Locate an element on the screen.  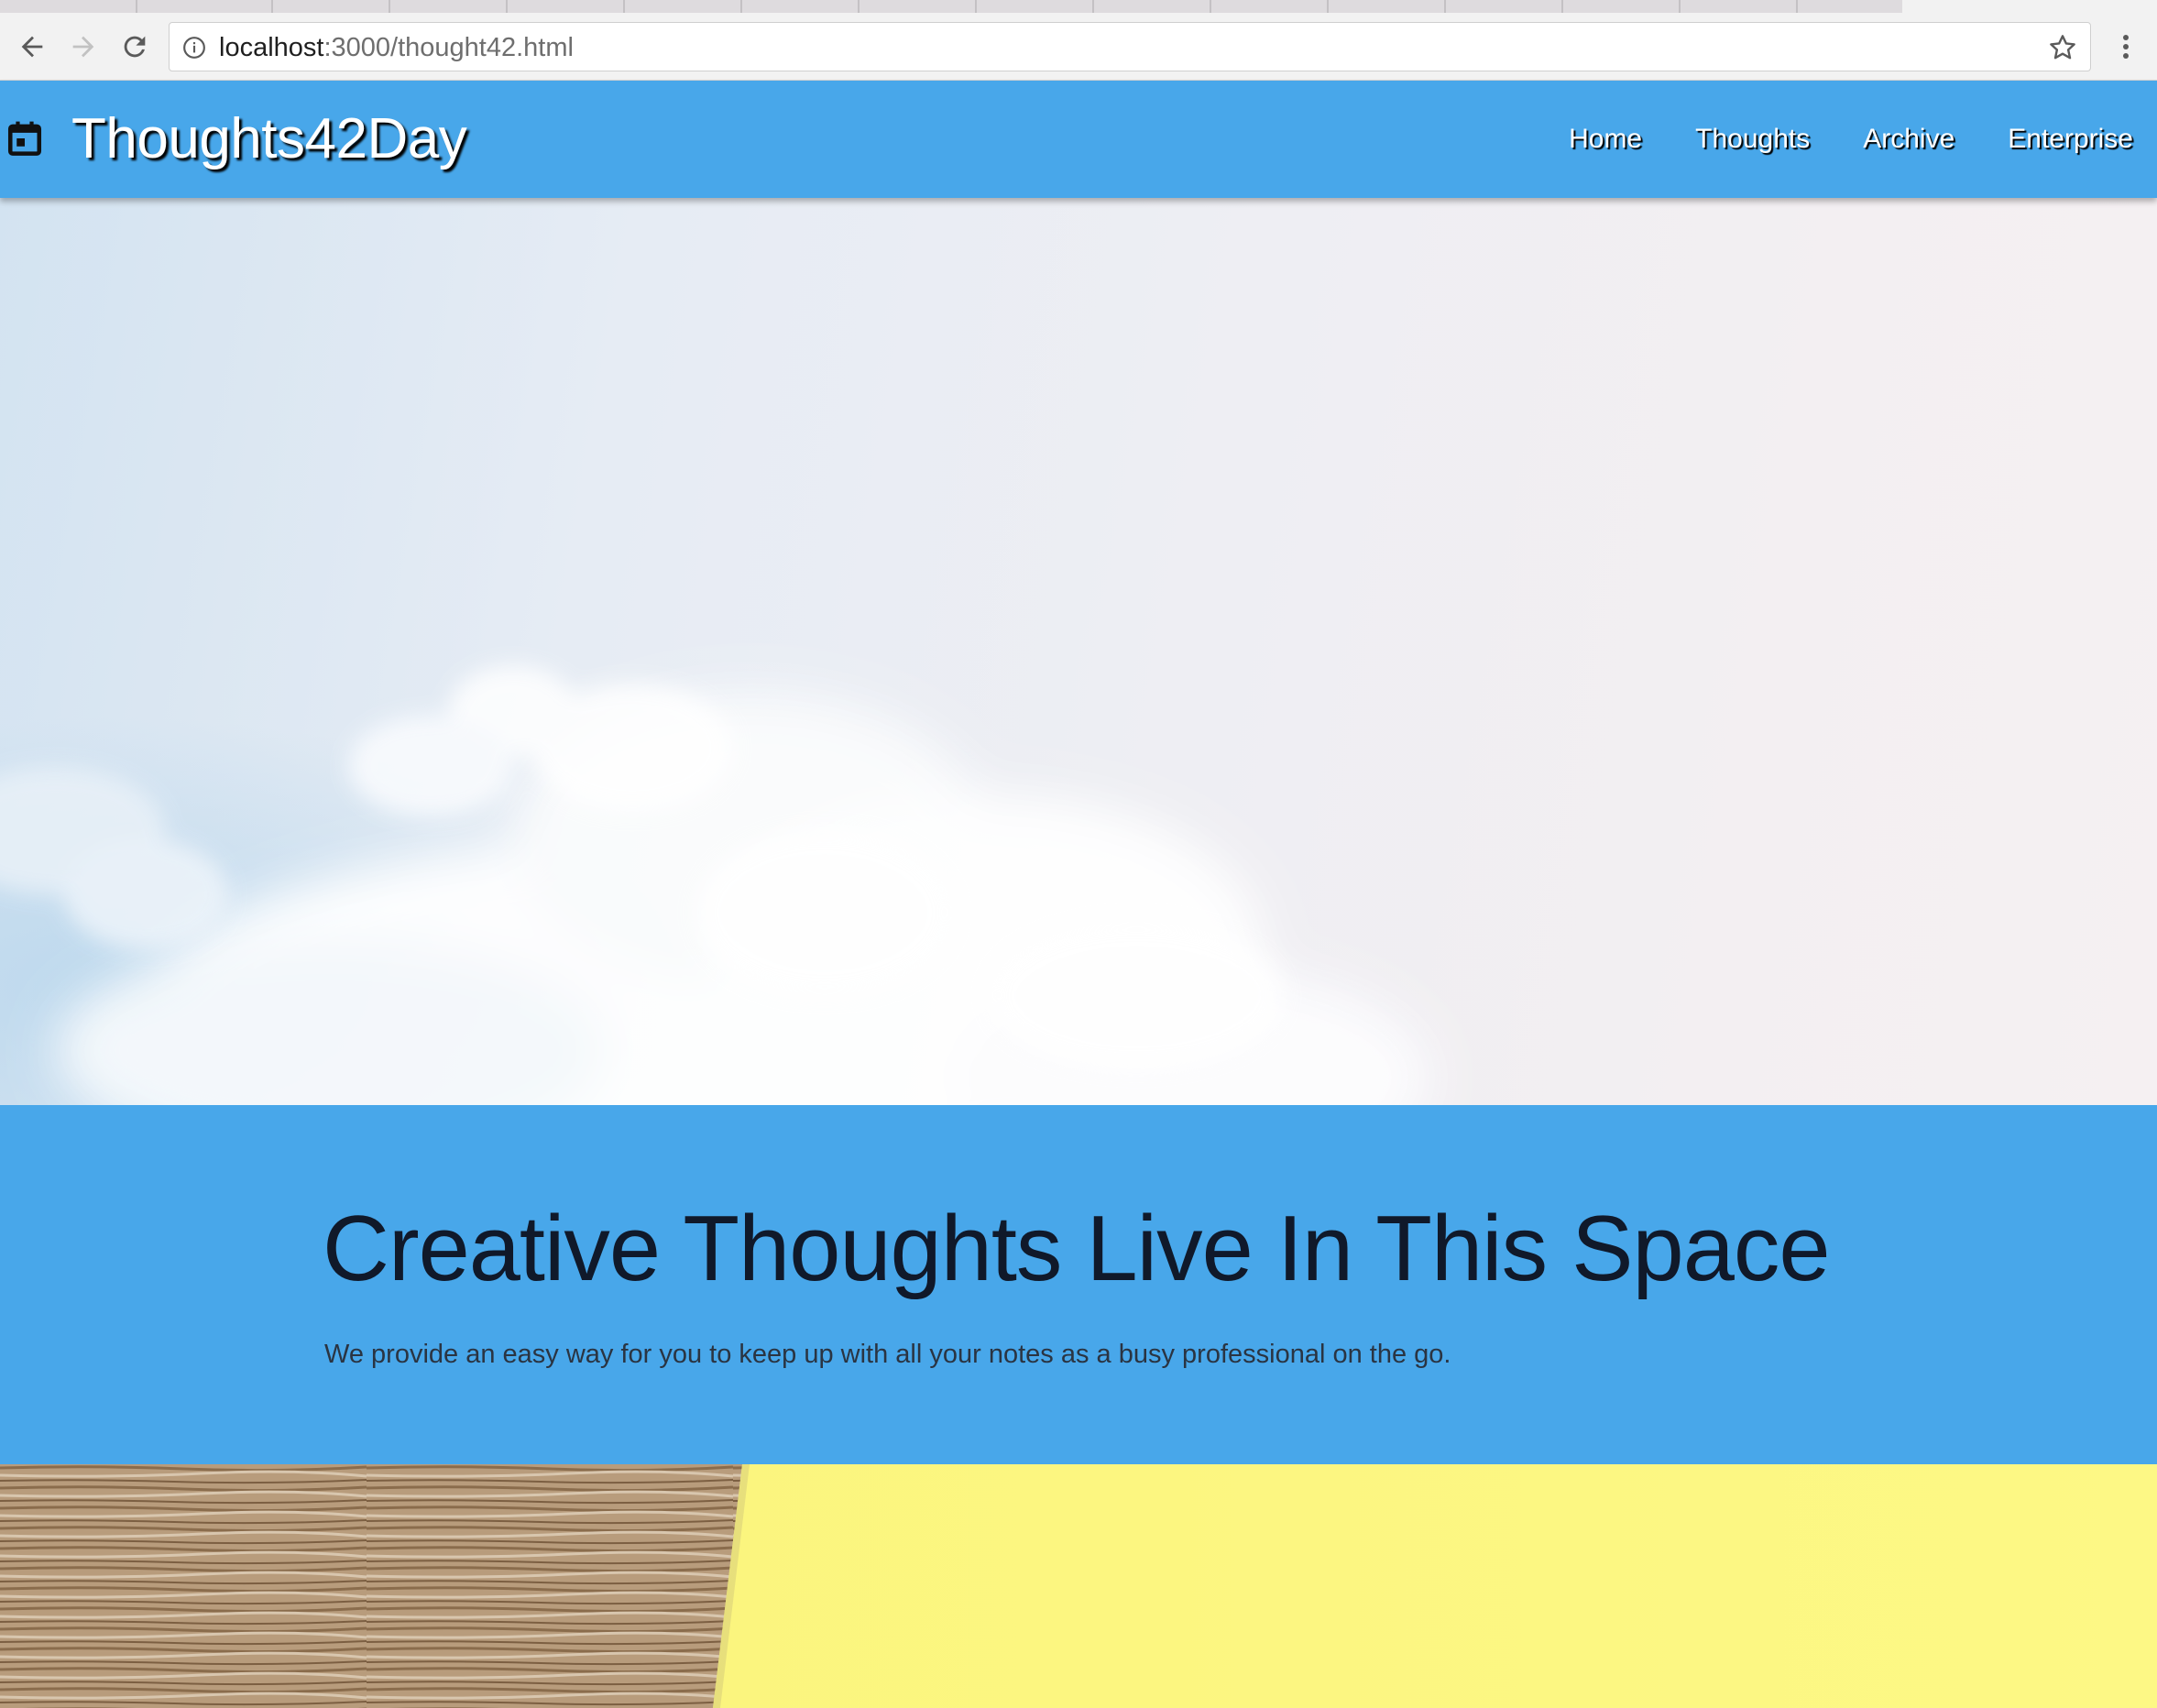
forward-arrow-icon is located at coordinates (83, 47).